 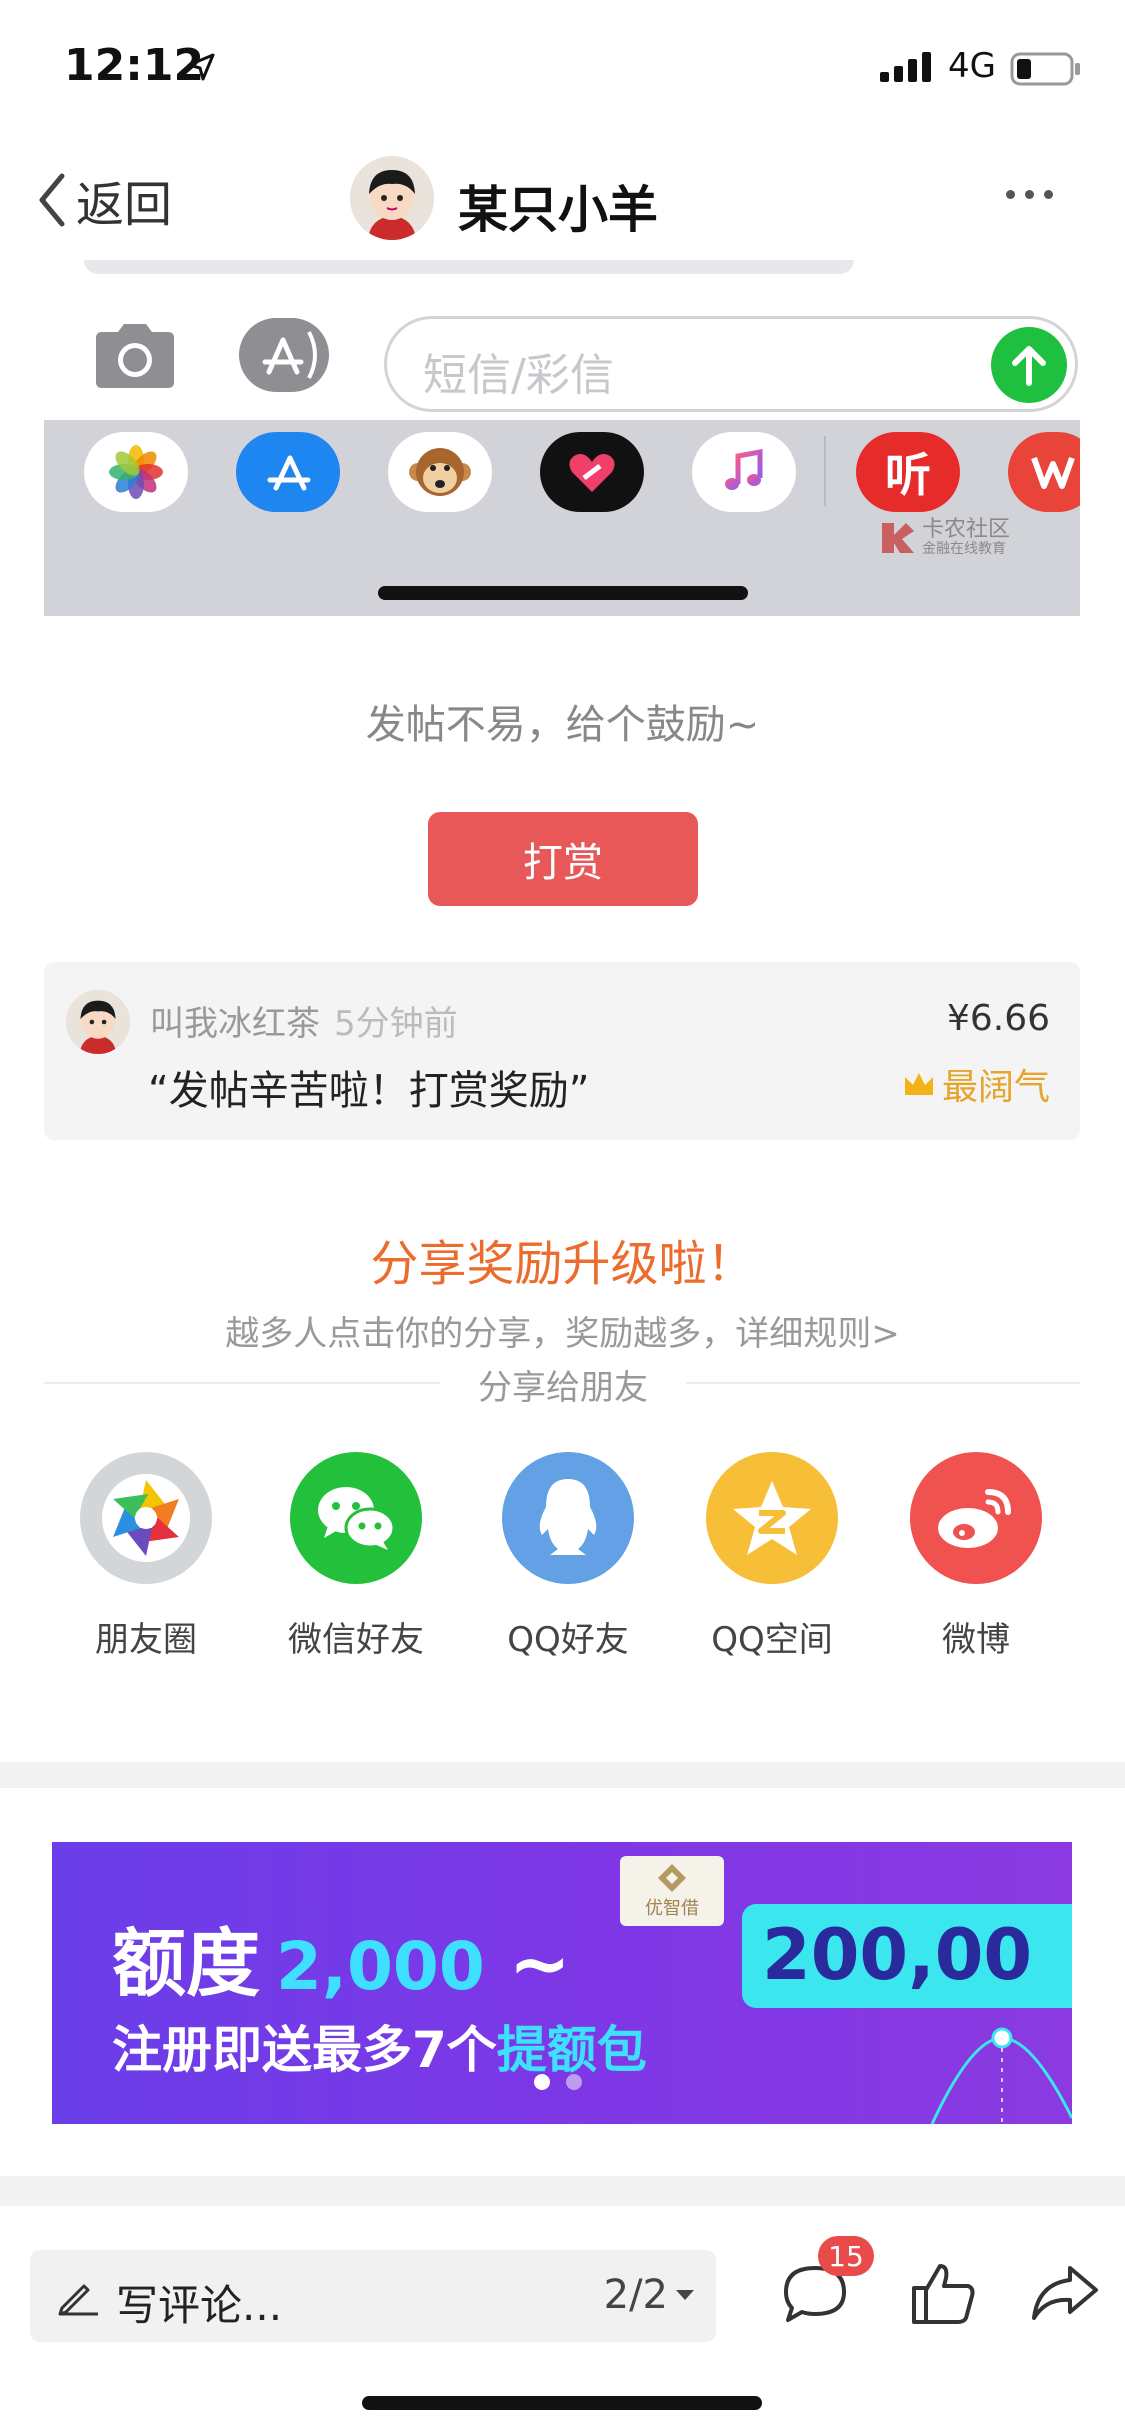 What do you see at coordinates (539, 1964) in the screenshot?
I see `ad-range-tilde: ~` at bounding box center [539, 1964].